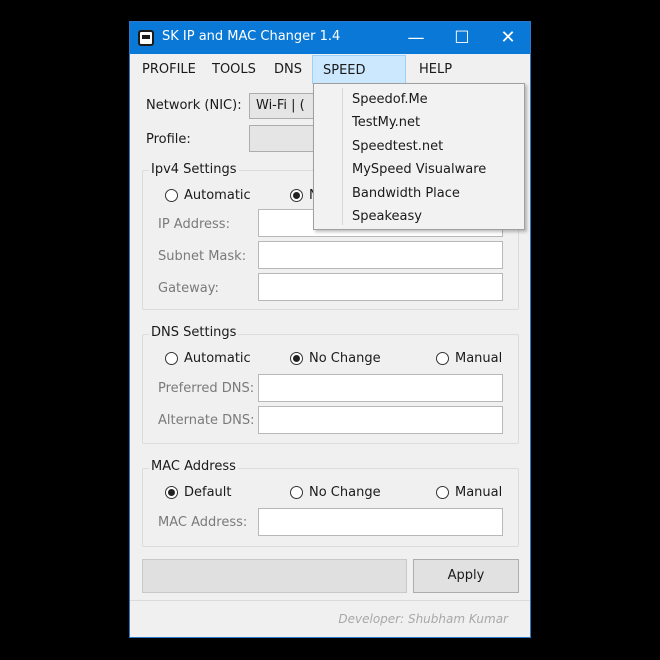 The height and width of the screenshot is (660, 660). I want to click on subnet-mask-label: Subnet Mask:, so click(202, 256).